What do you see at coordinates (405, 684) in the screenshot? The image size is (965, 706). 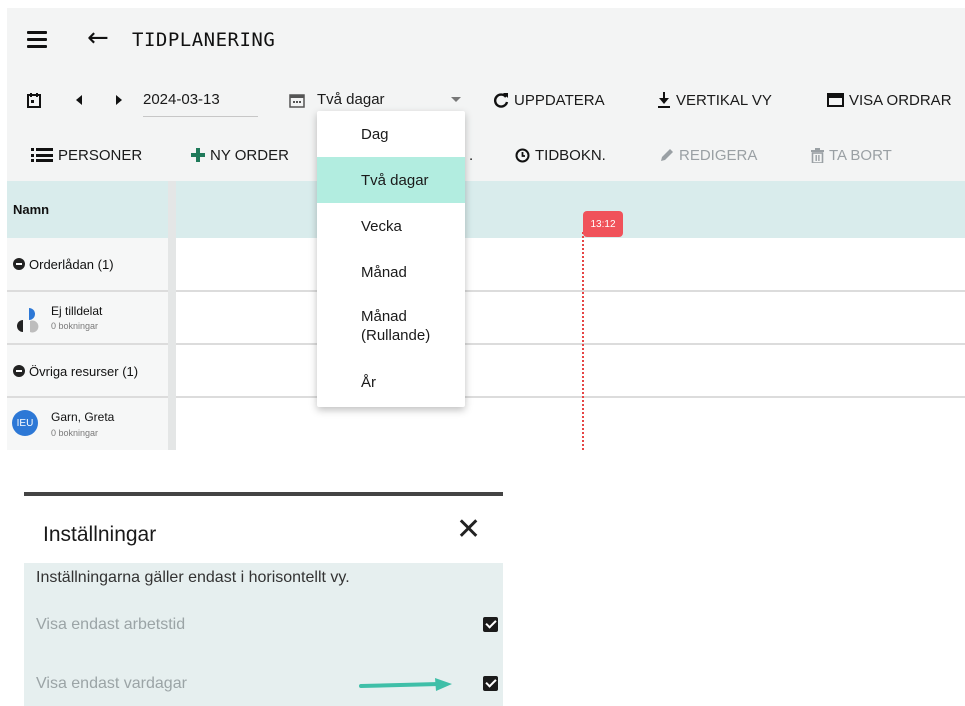 I see `annotation-arrow-icon` at bounding box center [405, 684].